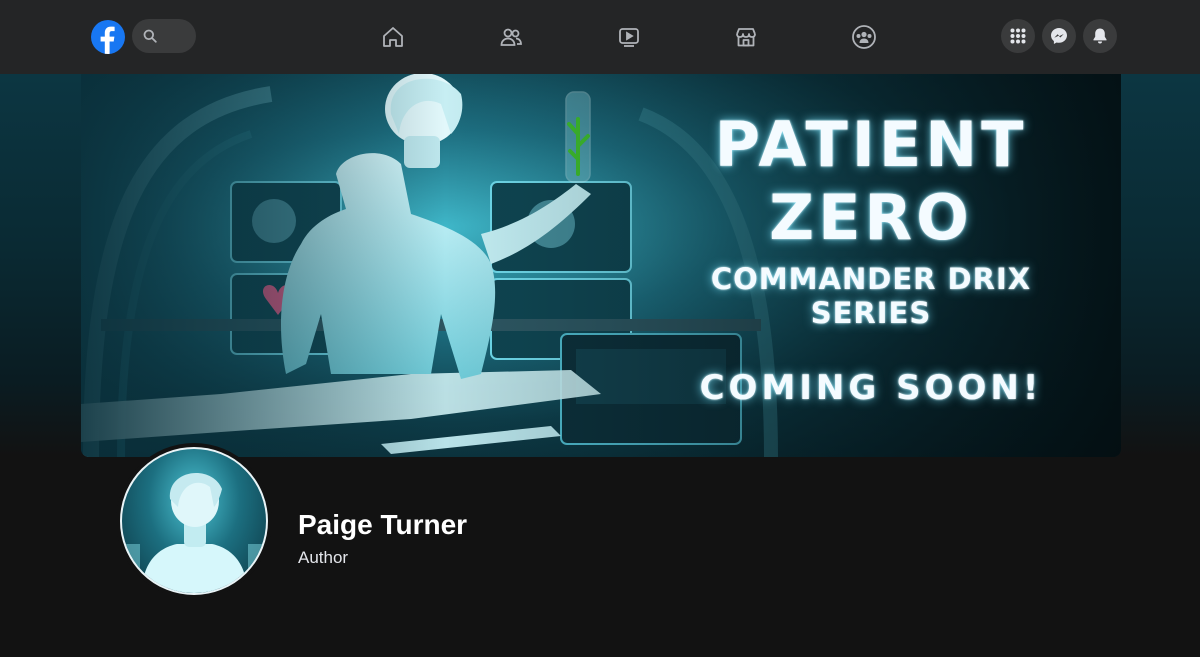  I want to click on profile-picture, so click(194, 521).